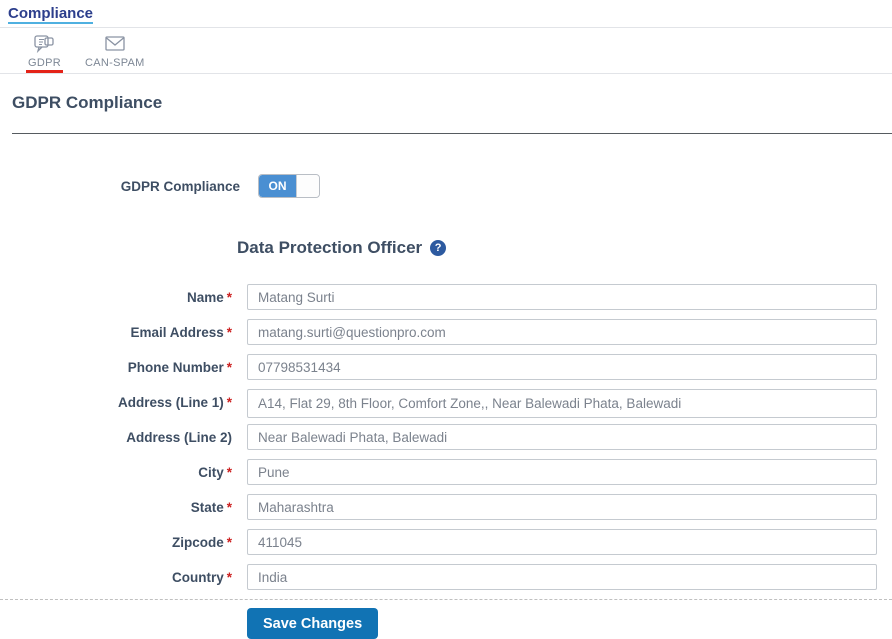 The image size is (892, 639). I want to click on field-label: Address (Line 1), so click(170, 402).